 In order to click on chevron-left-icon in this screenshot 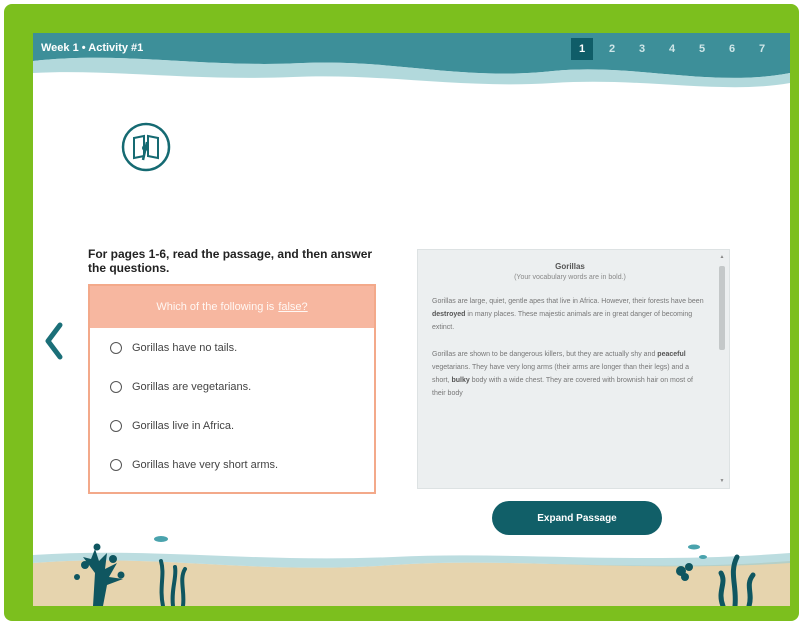, I will do `click(54, 341)`.